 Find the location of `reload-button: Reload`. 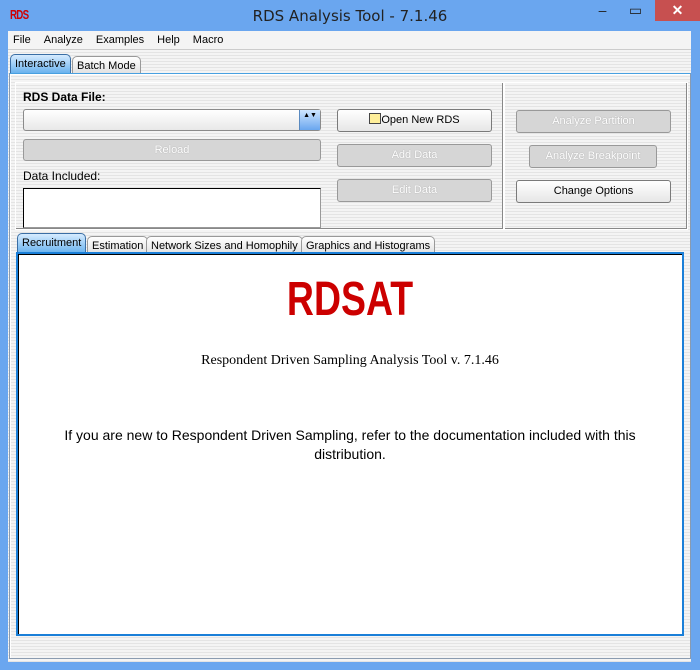

reload-button: Reload is located at coordinates (172, 150).